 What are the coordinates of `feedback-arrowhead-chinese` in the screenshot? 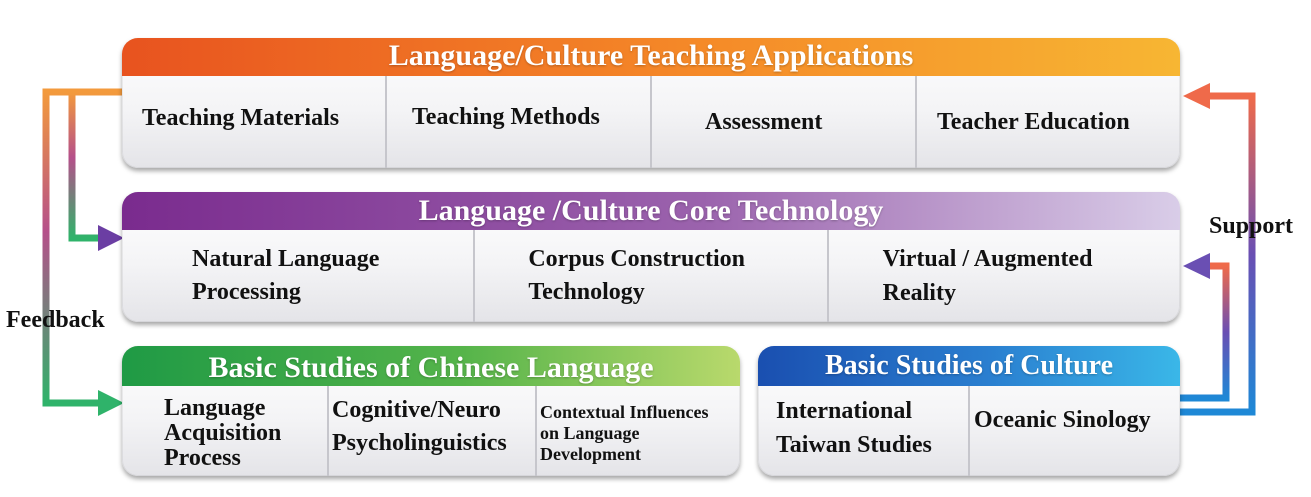 It's located at (111, 403).